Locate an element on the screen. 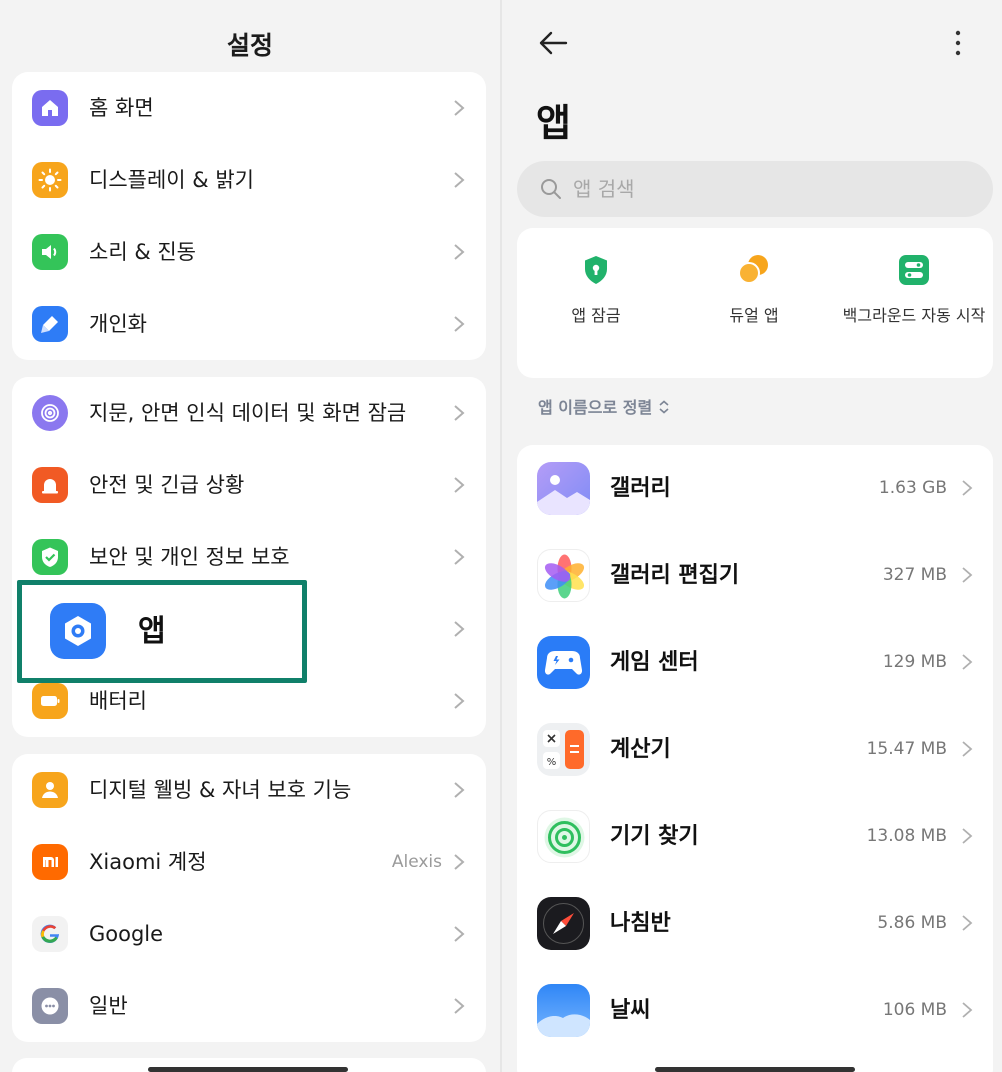  app-row-compass: 나침반 5.86 MB is located at coordinates (755, 923).